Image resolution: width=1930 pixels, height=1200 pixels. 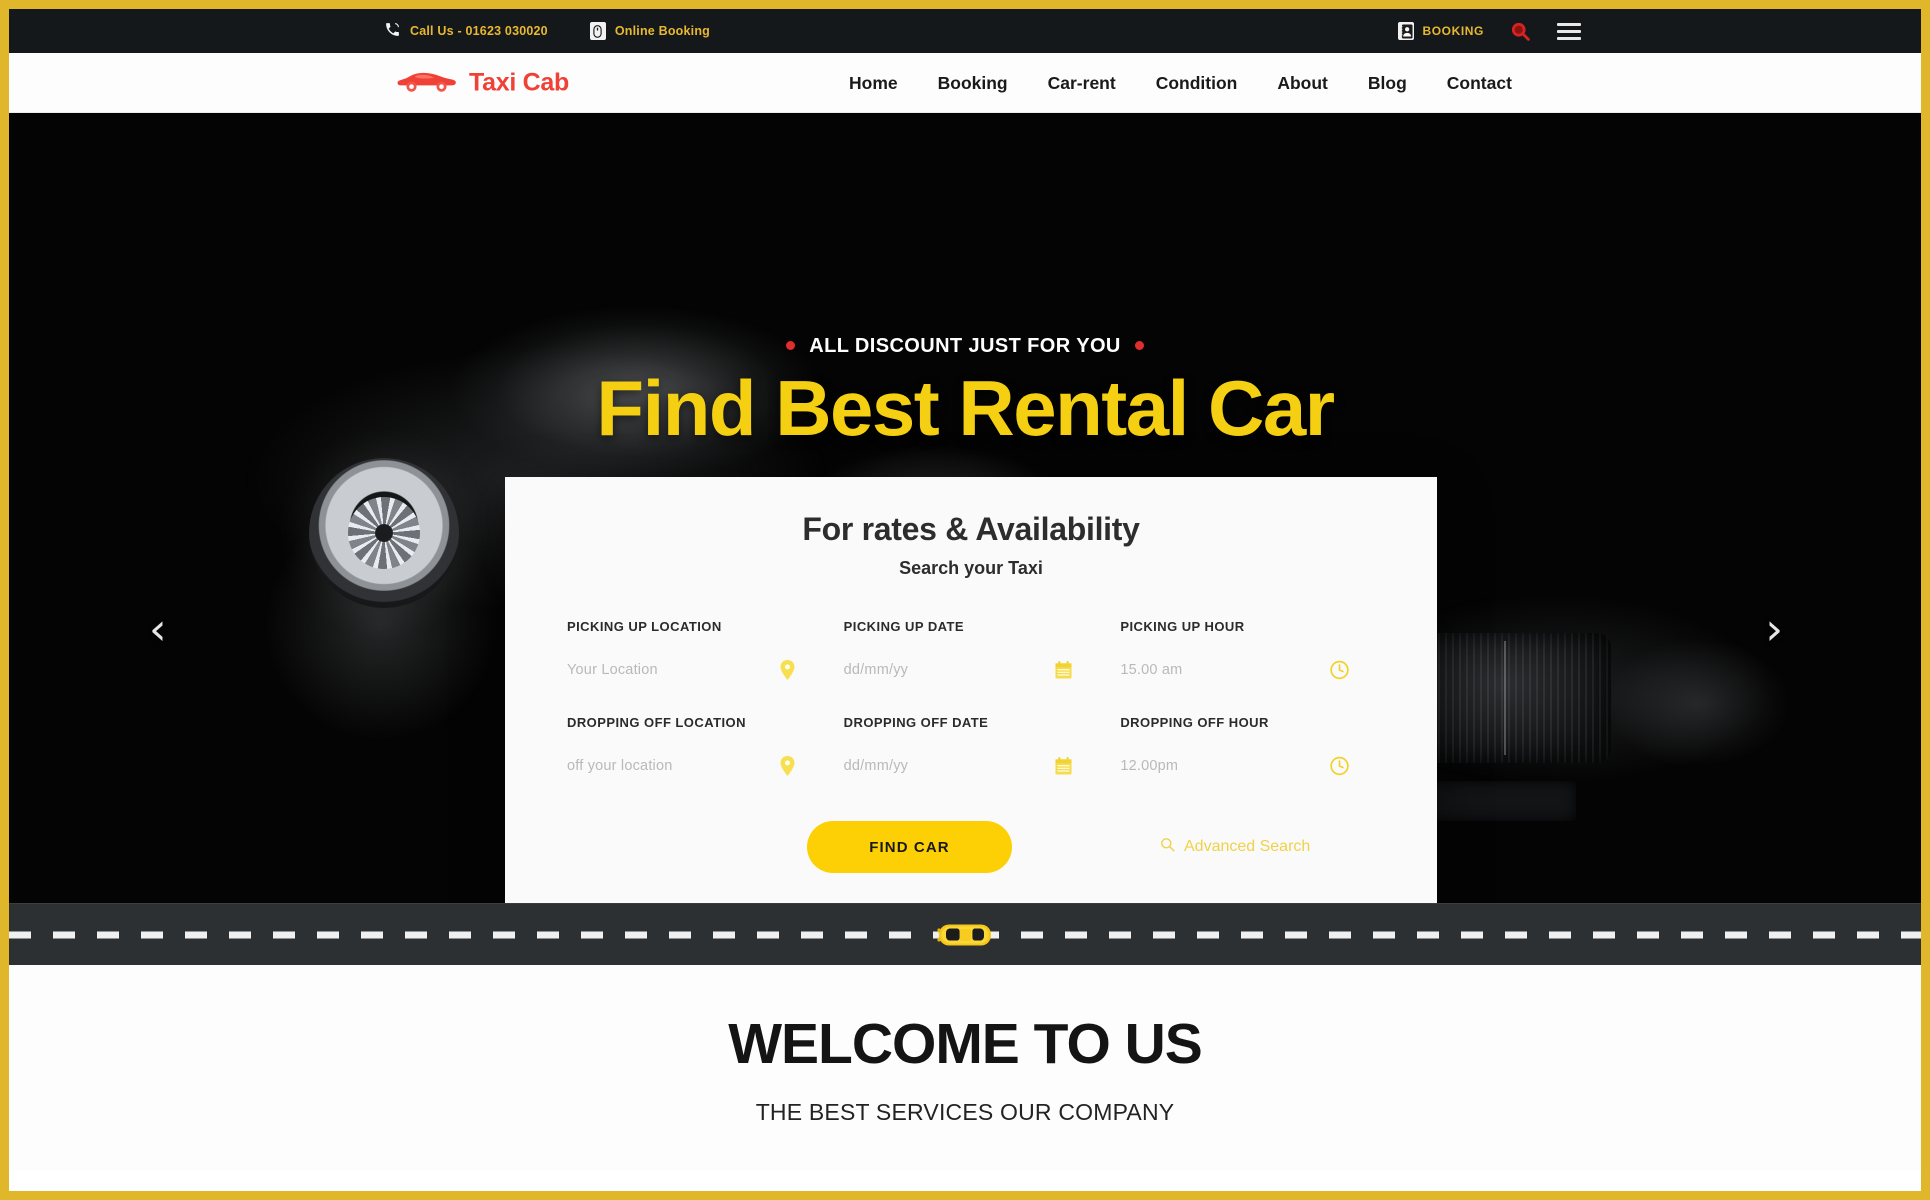 I want to click on dropoff-date-input: dd/mm/yy, so click(x=971, y=766).